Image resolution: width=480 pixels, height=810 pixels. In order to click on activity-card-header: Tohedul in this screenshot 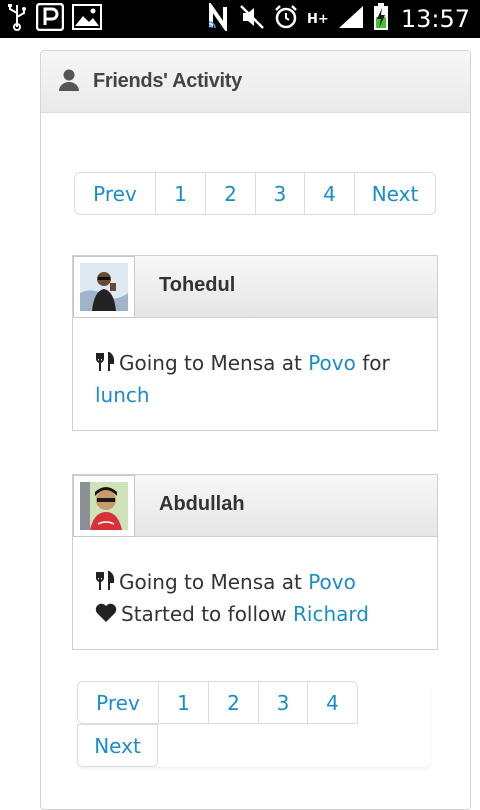, I will do `click(255, 287)`.